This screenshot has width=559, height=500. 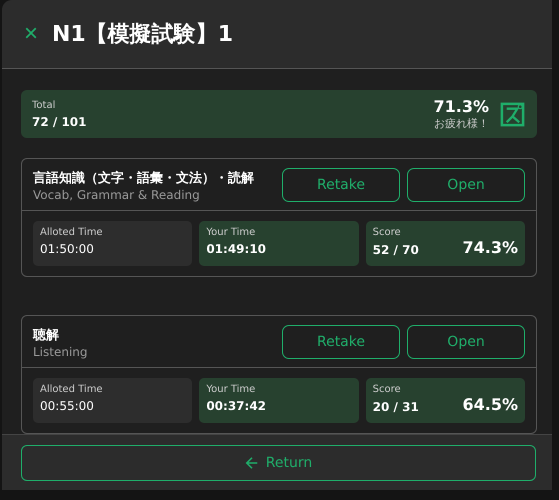 What do you see at coordinates (251, 463) in the screenshot?
I see `arrow-left-icon` at bounding box center [251, 463].